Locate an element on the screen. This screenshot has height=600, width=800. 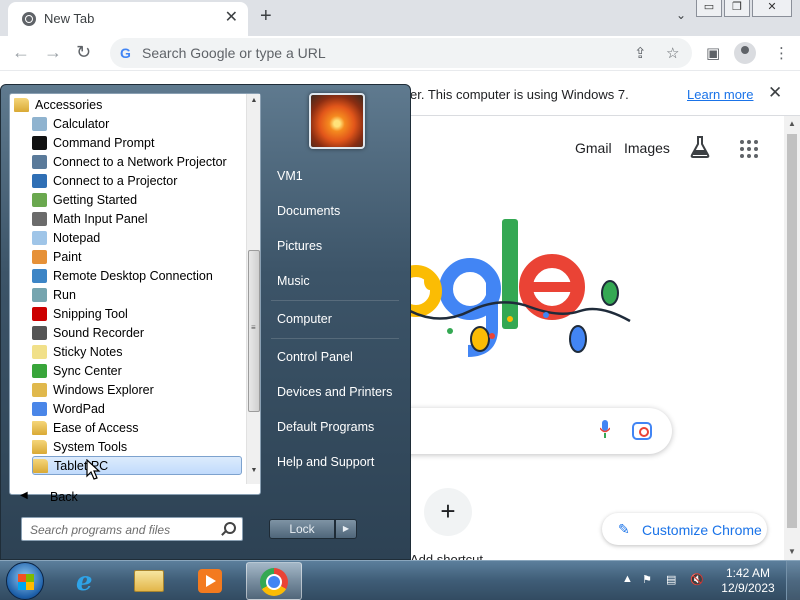
program-item: Run is located at coordinates (137, 294).